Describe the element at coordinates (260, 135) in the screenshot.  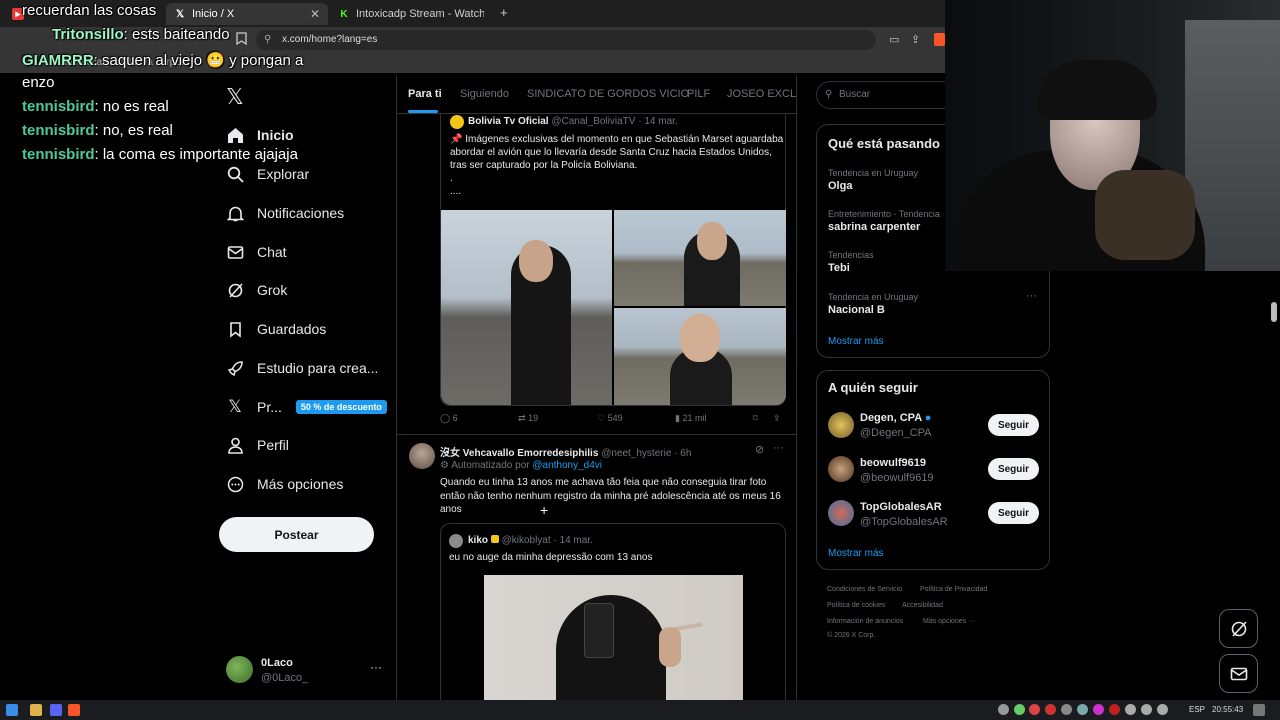
I see `nav-home: Inicio` at that location.